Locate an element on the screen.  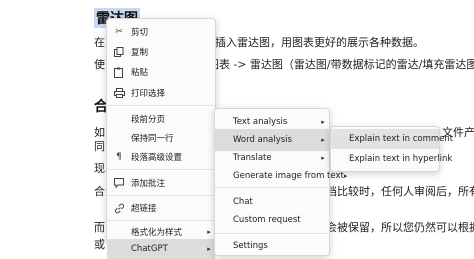
menu-item-label: 剪切 is located at coordinates (140, 33).